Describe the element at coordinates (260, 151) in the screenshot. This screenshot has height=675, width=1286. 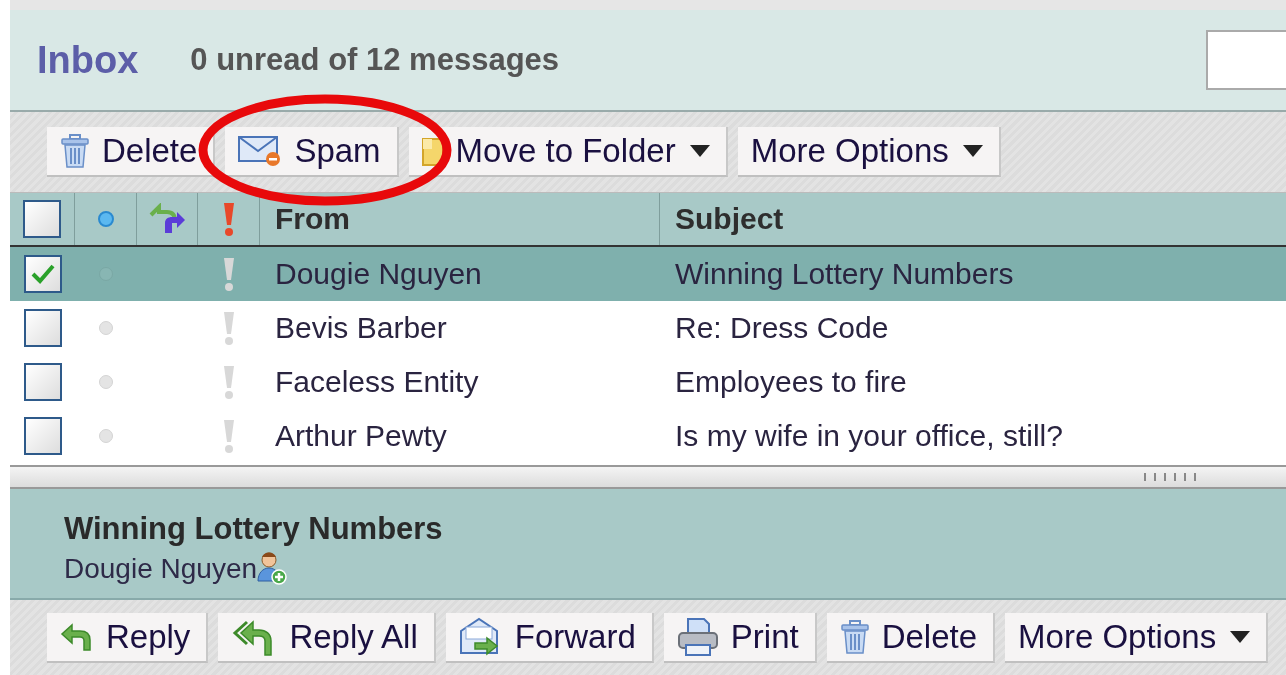
I see `envelope-icon` at that location.